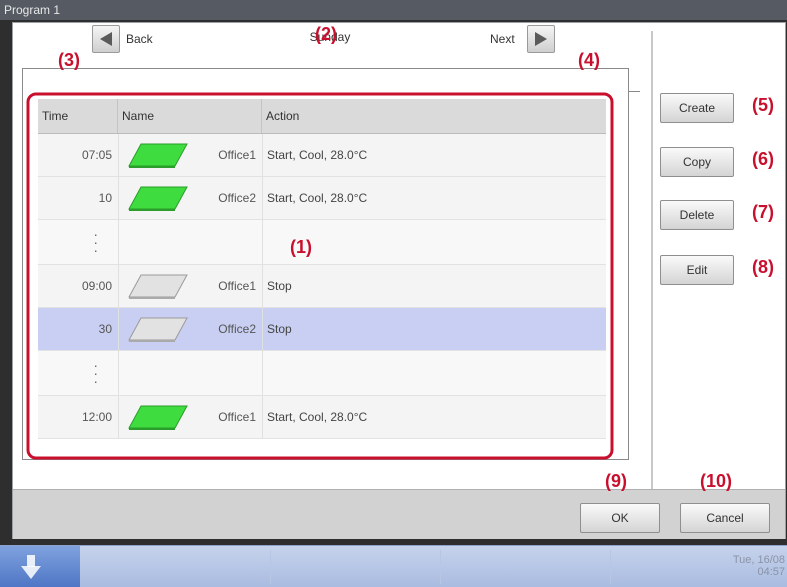 The image size is (787, 587). Describe the element at coordinates (283, 116) in the screenshot. I see `header-action: Action` at that location.